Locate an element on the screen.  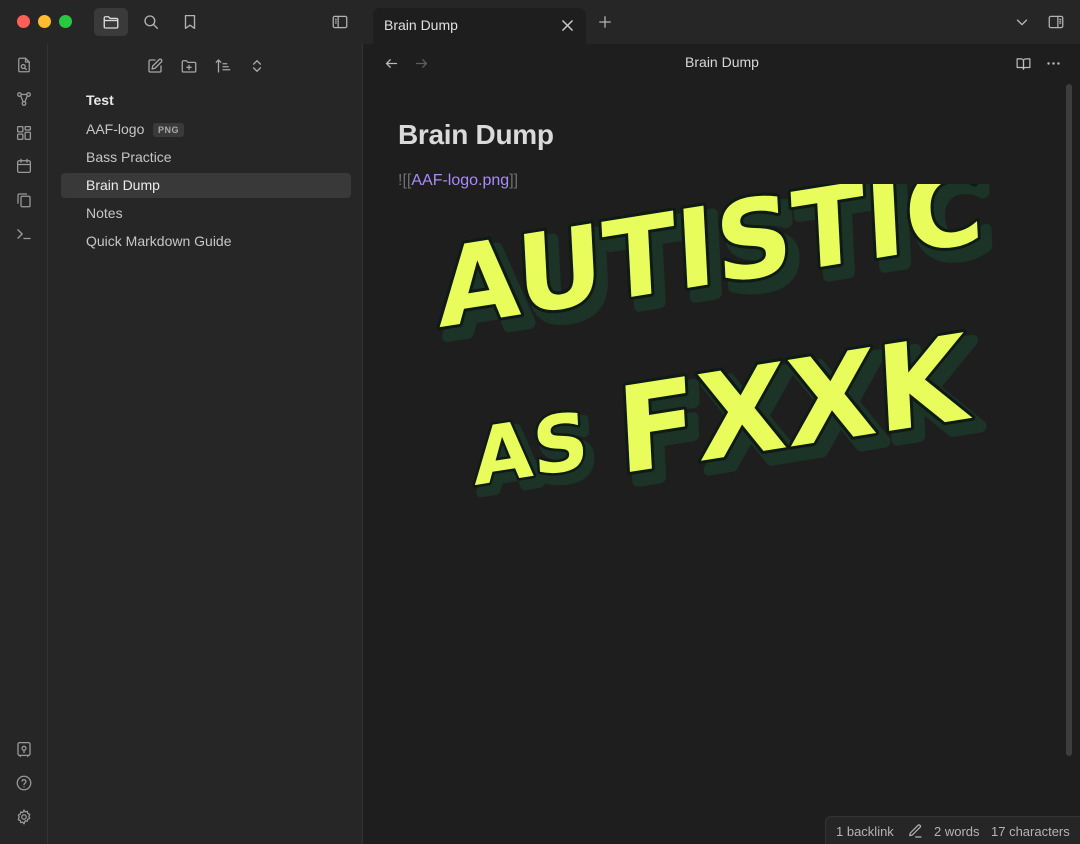
sort-icon is located at coordinates (223, 66).